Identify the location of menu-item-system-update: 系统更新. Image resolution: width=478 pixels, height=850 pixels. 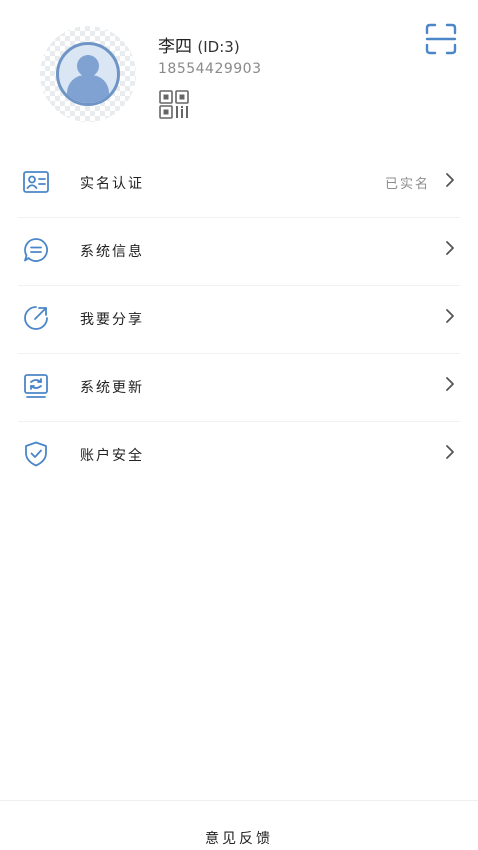
(239, 388).